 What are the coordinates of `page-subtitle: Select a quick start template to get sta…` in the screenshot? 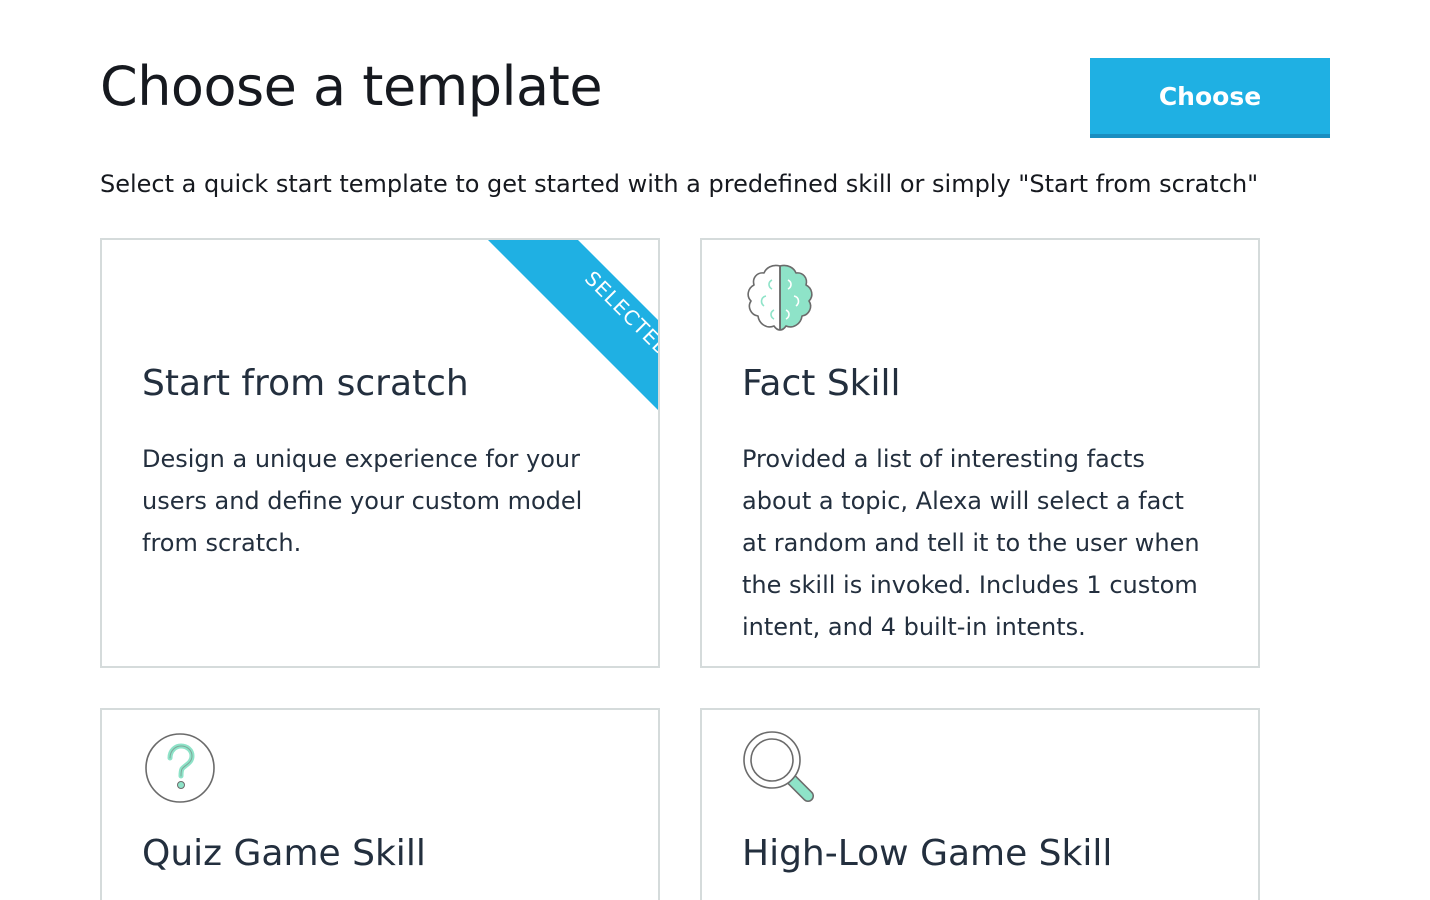 It's located at (679, 184).